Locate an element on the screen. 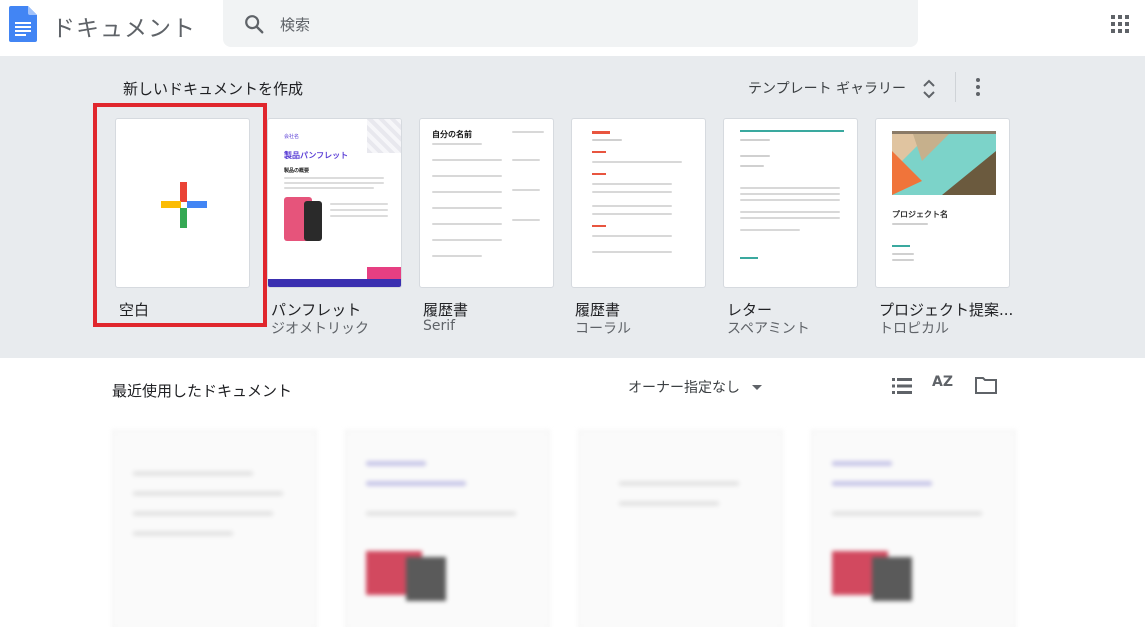 The image size is (1145, 627). template-brochure: 会社名 製品パンフレット 製品の概要 is located at coordinates (334, 203).